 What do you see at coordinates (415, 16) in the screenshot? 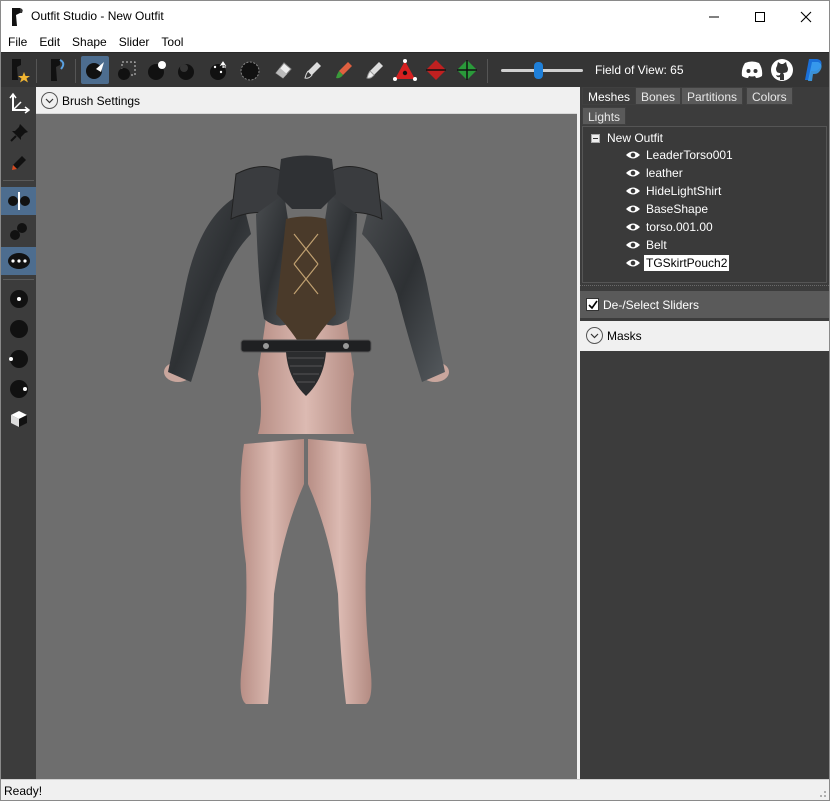
I see `title-bar: Outfit Studio - New Outfit` at bounding box center [415, 16].